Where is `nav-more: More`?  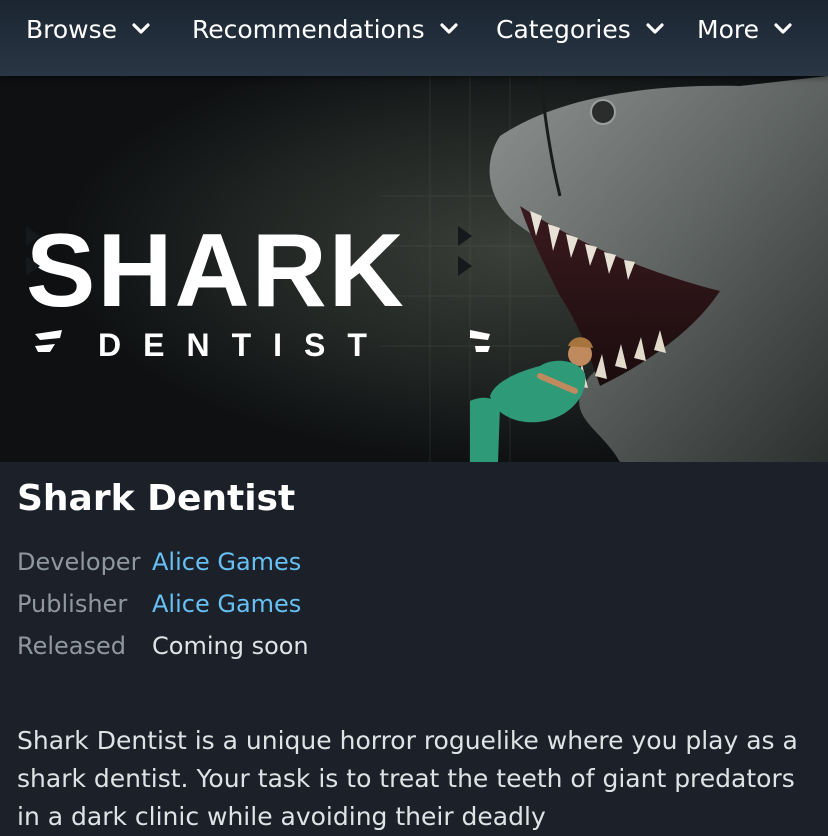
nav-more: More is located at coordinates (745, 29).